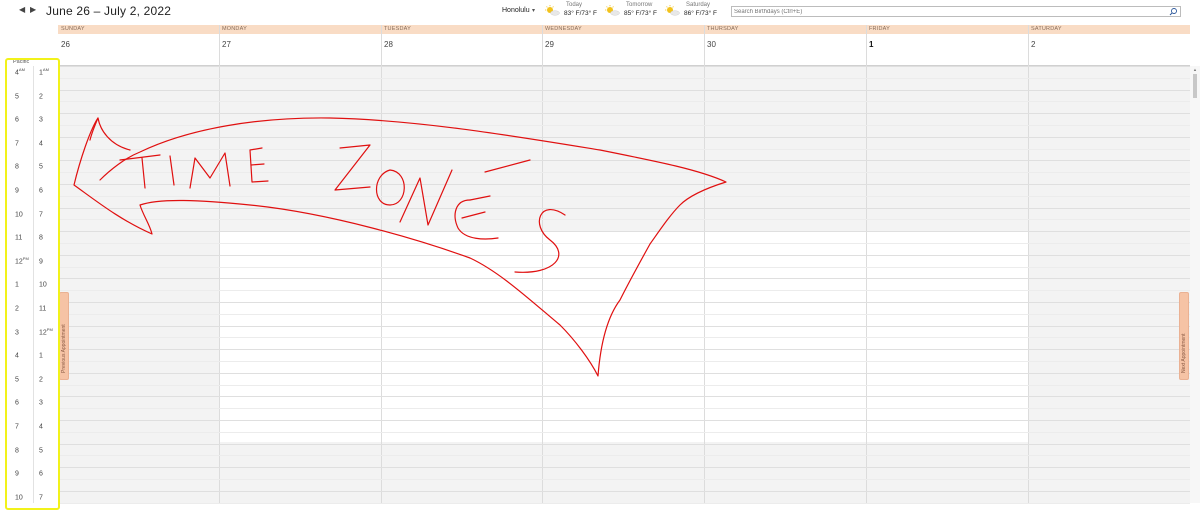 The height and width of the screenshot is (514, 1200). What do you see at coordinates (226, 44) in the screenshot?
I see `day-date-monday: 27` at bounding box center [226, 44].